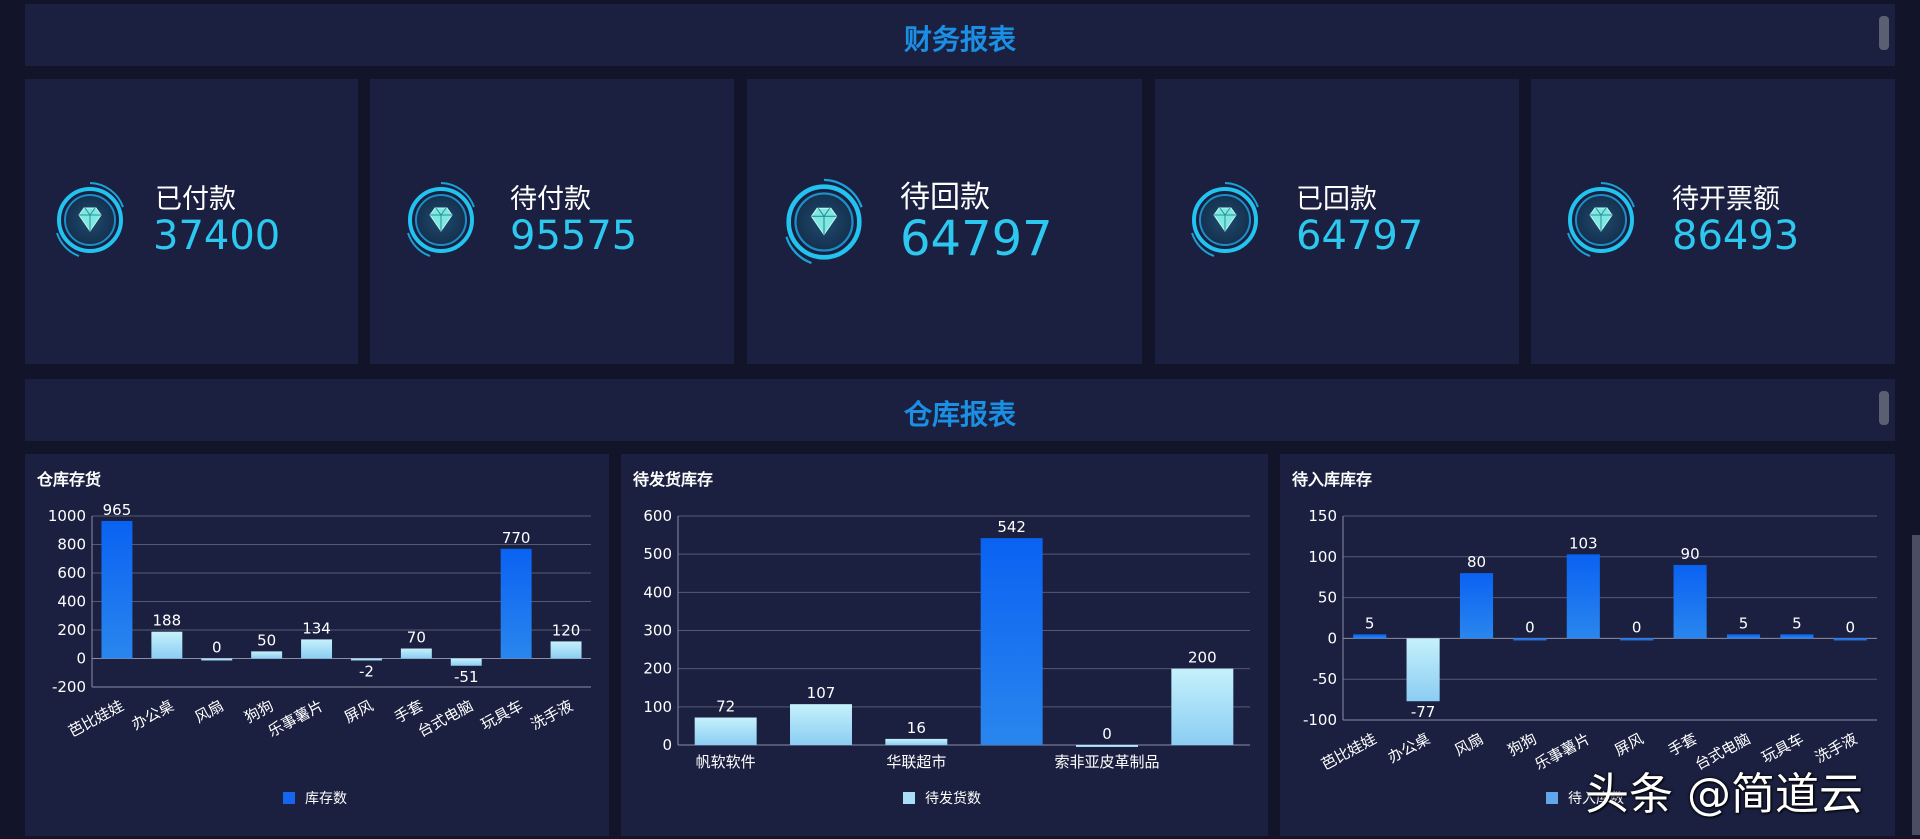  What do you see at coordinates (445, 719) in the screenshot?
I see `x-tick-label: 台式电脑` at bounding box center [445, 719].